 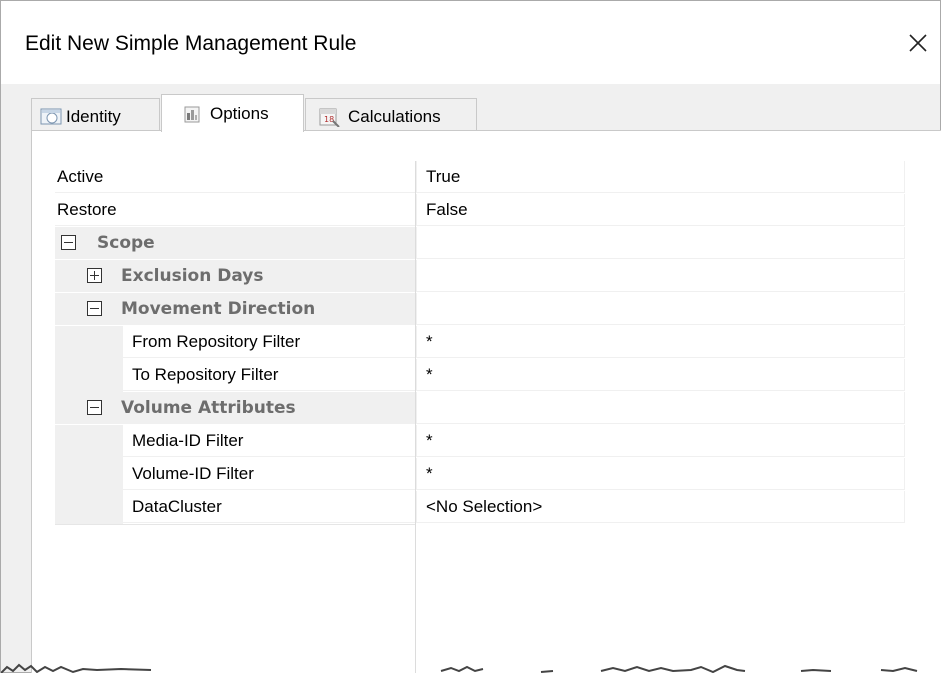 I want to click on property-name: DataCluster, so click(x=235, y=507).